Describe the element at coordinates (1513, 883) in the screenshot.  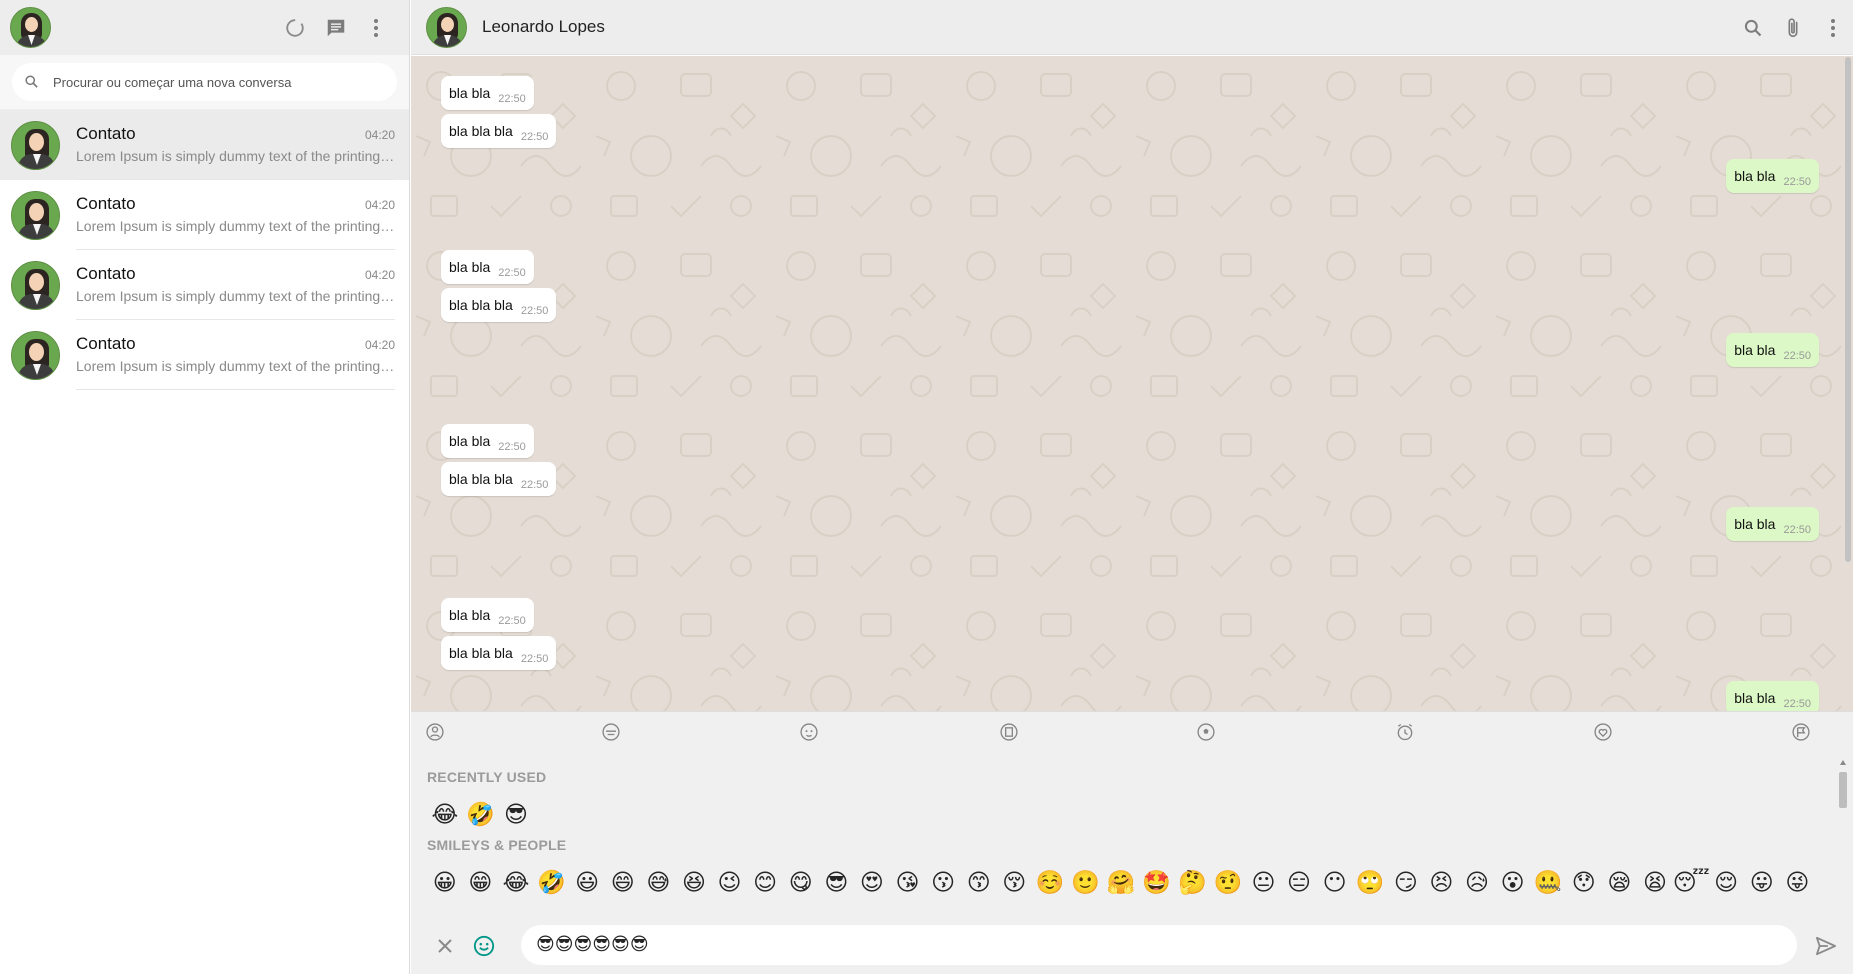
I see `emoji-item: 😮` at that location.